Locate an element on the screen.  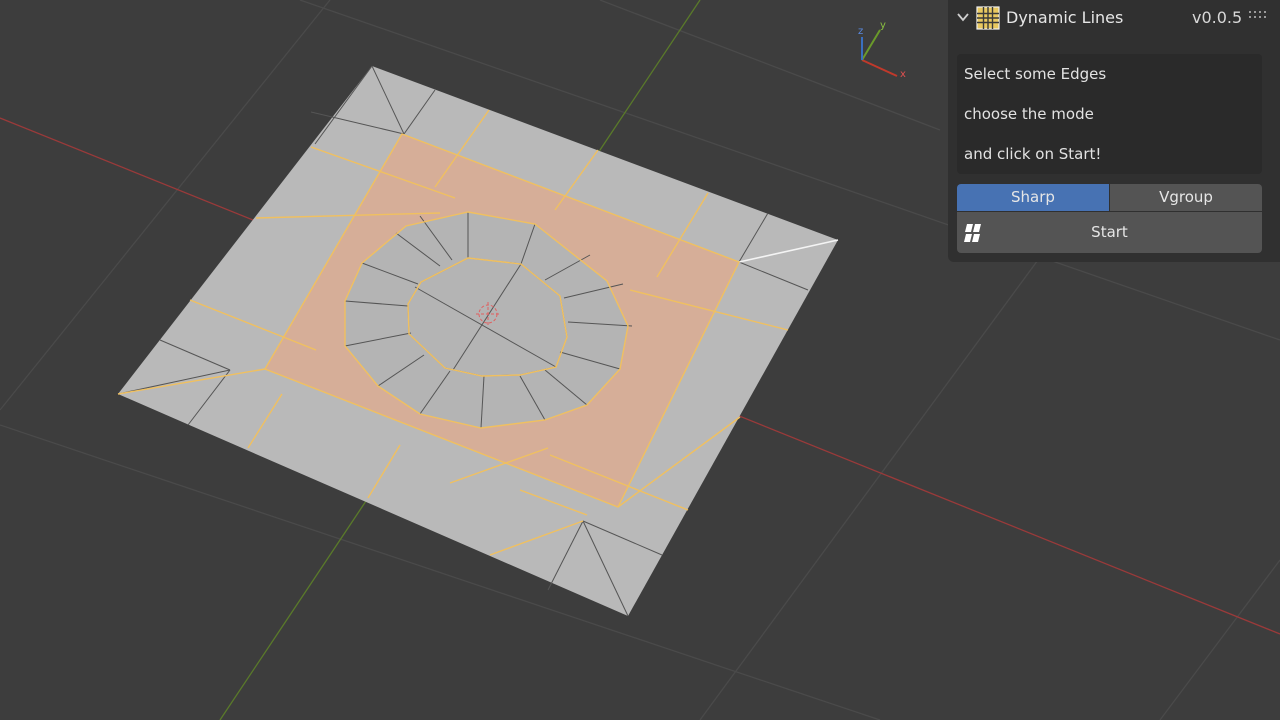
gizmo-y-axis is located at coordinates (871, 45).